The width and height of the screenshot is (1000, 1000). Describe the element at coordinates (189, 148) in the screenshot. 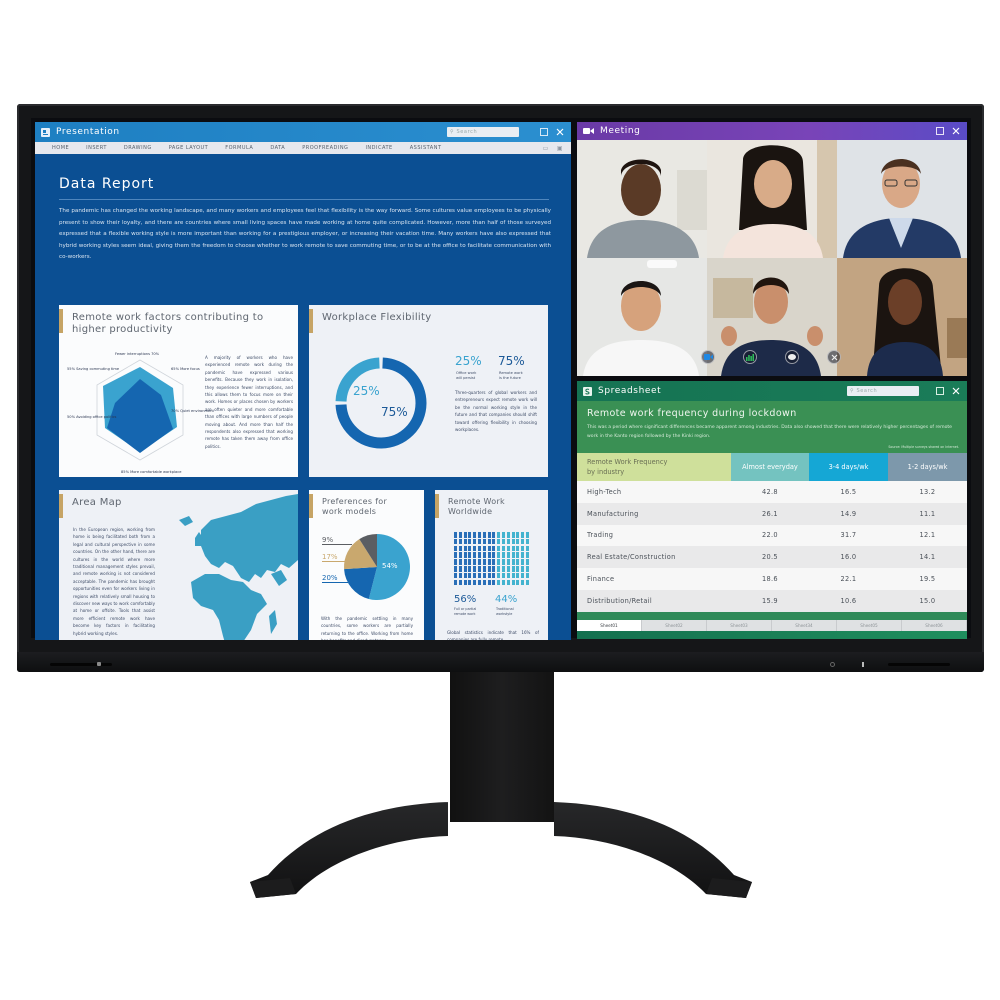

I see `ribbon-tab-page-layout: PAGE LAYOUT` at that location.